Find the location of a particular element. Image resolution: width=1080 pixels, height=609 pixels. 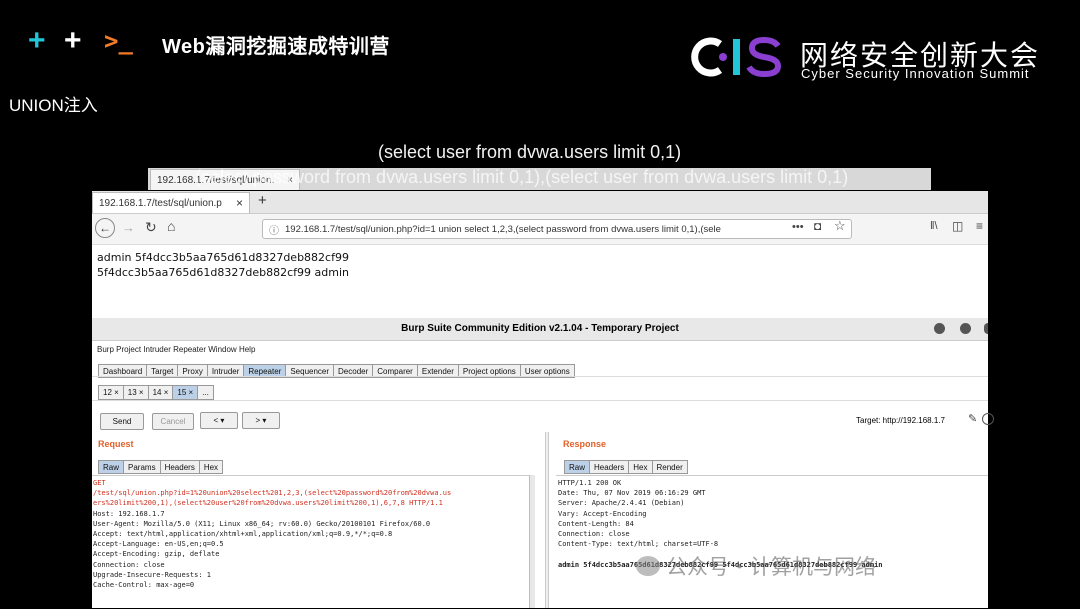

watermark-text: 公众号・计算机与网络 is located at coordinates (771, 567).